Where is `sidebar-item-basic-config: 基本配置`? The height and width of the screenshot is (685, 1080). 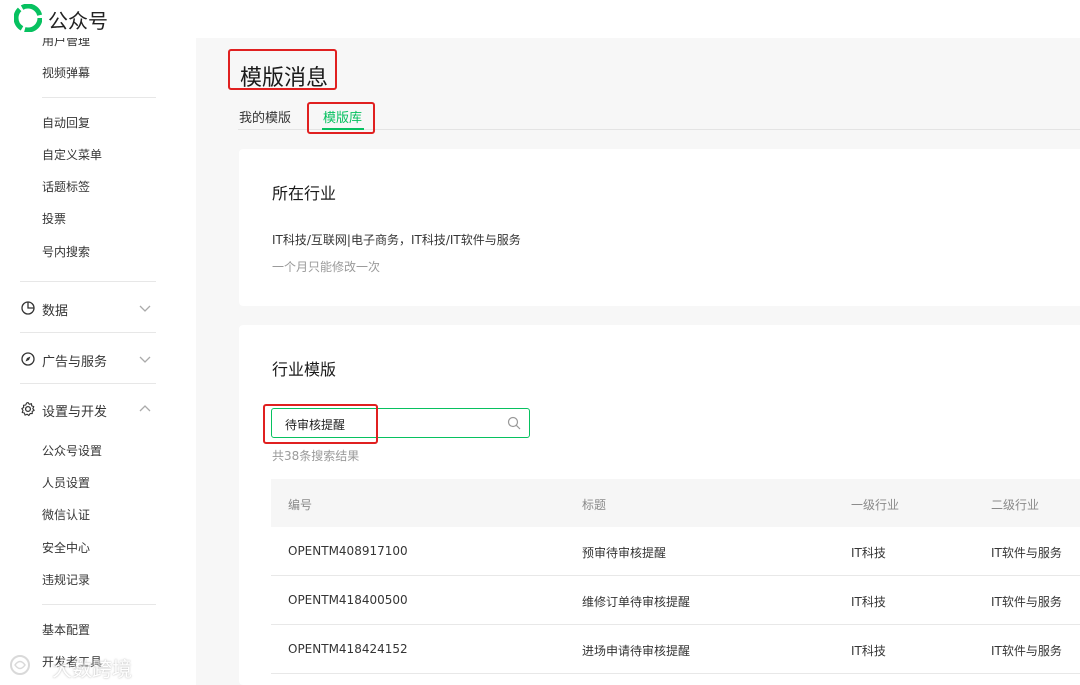
sidebar-item-basic-config: 基本配置 is located at coordinates (66, 629).